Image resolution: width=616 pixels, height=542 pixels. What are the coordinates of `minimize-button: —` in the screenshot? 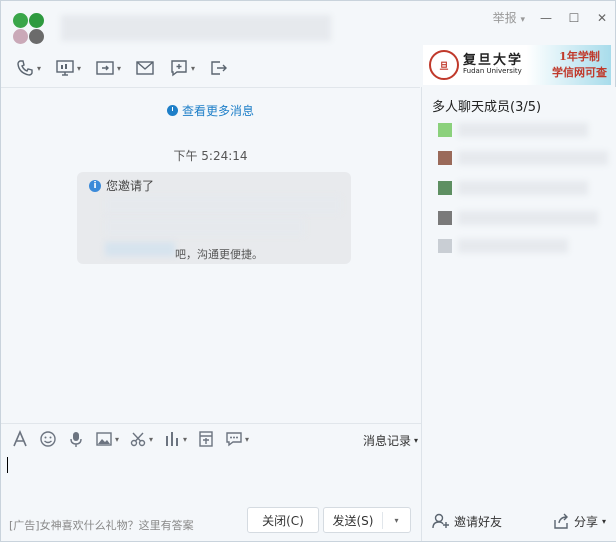 It's located at (546, 18).